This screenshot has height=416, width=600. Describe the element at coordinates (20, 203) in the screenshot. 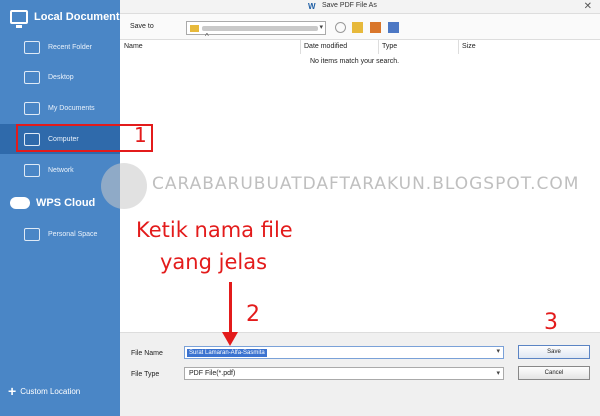

I see `cloud-icon` at that location.